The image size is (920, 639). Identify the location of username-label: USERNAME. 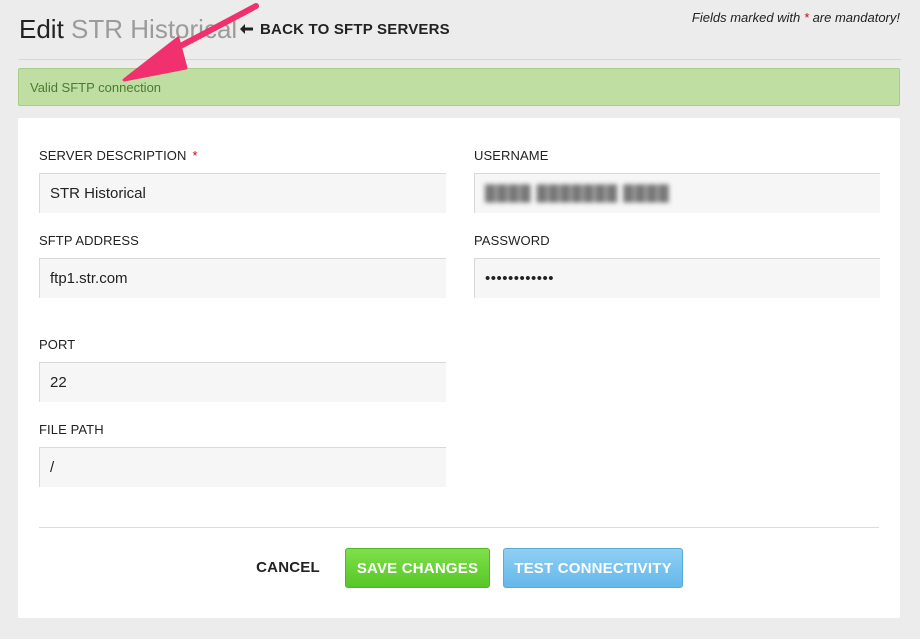
(511, 155).